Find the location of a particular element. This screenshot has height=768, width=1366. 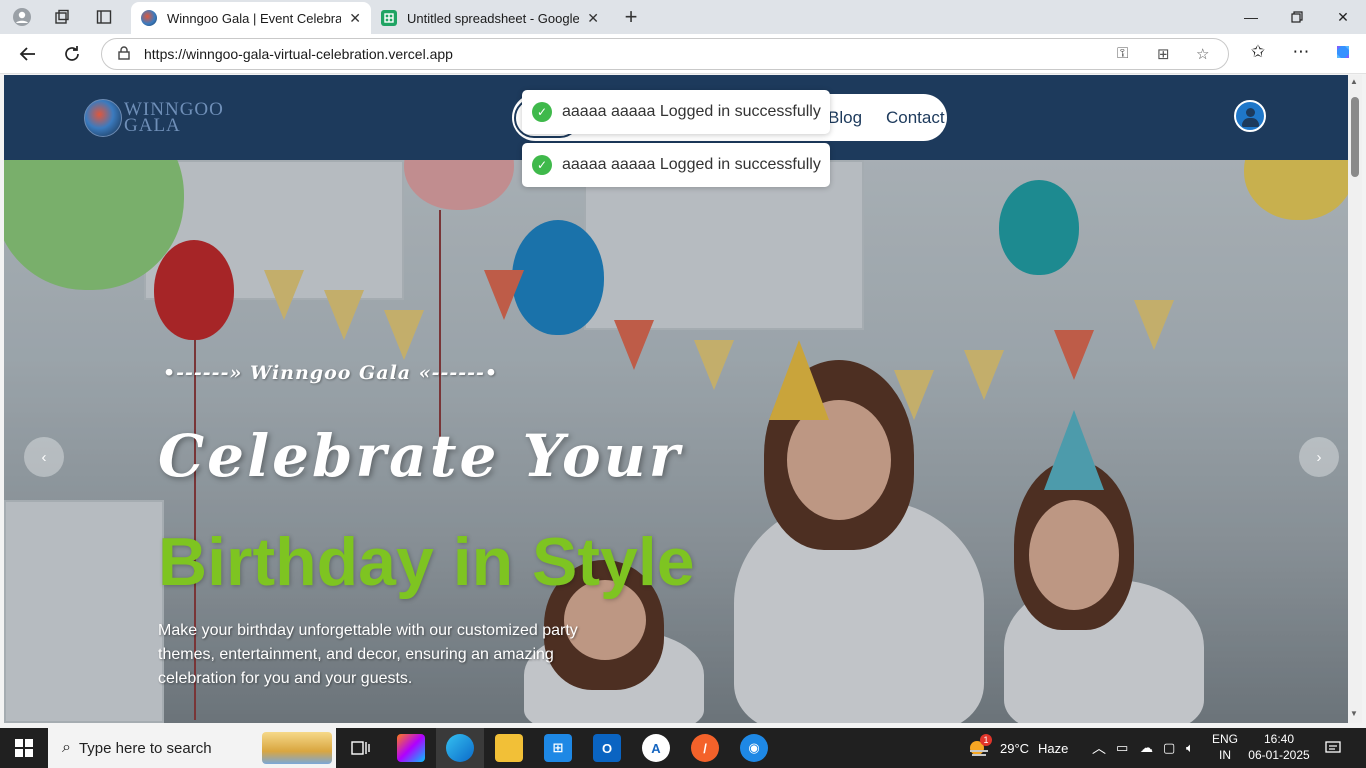

taskbar-search-box: ⌕ Type here to search is located at coordinates (192, 748).